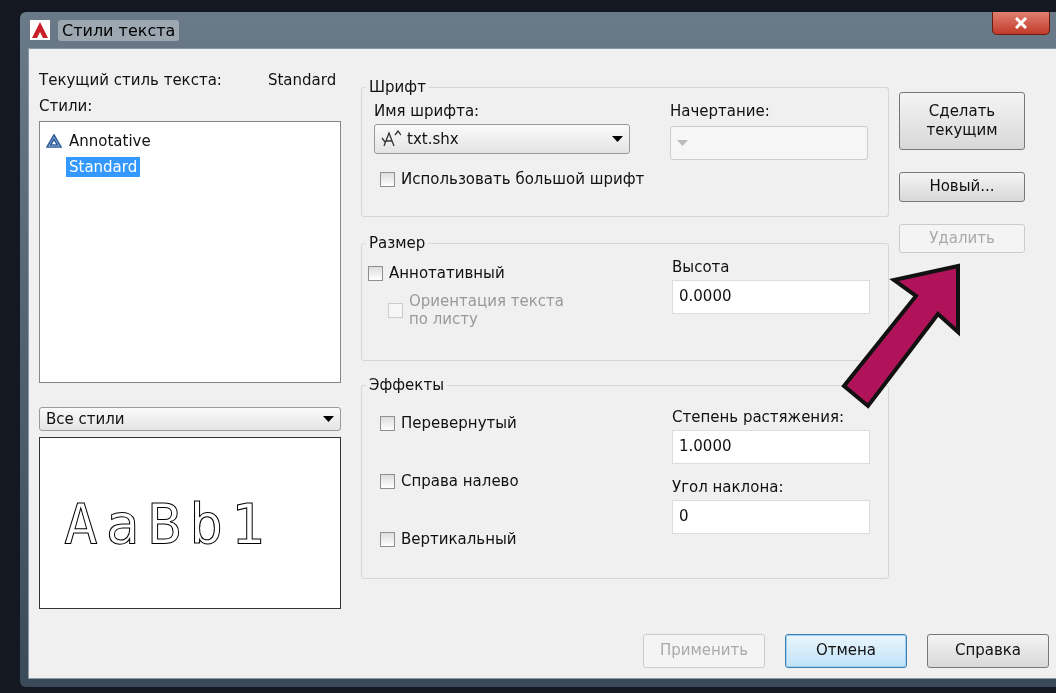 Image resolution: width=1056 pixels, height=693 pixels. What do you see at coordinates (110, 141) in the screenshot?
I see `style-list-item: Annotative` at bounding box center [110, 141].